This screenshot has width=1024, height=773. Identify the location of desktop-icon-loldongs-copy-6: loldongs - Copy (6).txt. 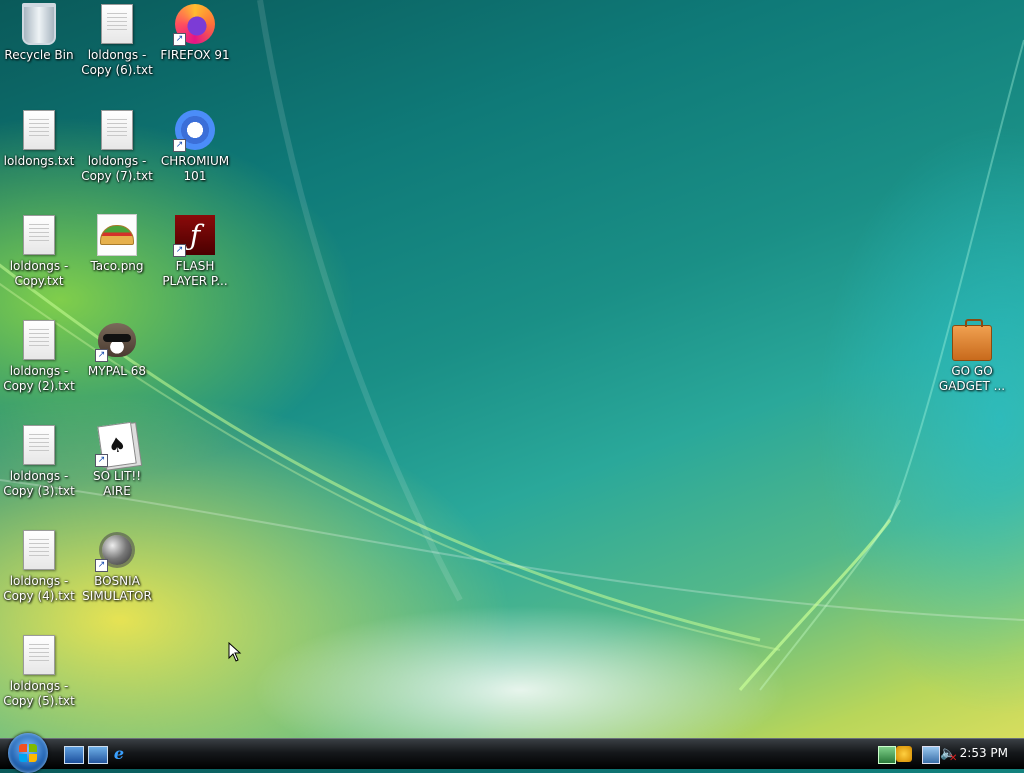
(117, 41).